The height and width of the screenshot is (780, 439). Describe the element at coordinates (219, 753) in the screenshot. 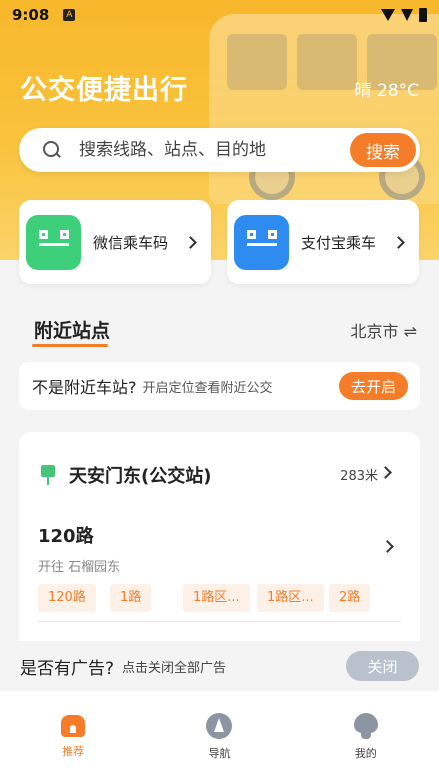

I see `nav-label: 导航` at that location.